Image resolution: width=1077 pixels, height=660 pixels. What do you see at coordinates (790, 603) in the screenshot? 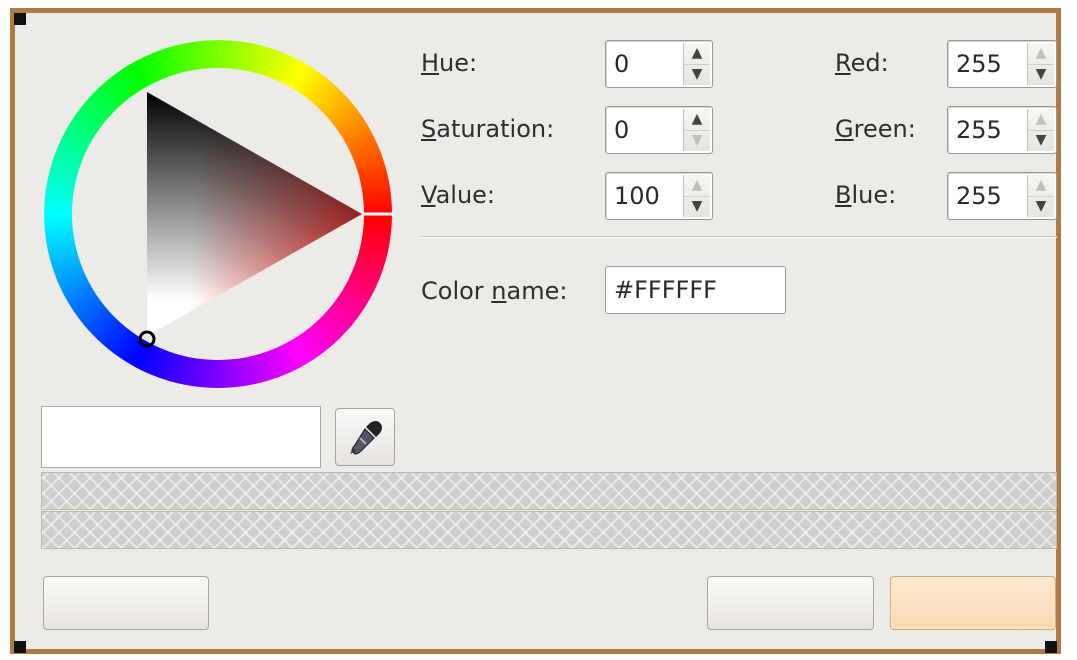
I see `cancel-button` at bounding box center [790, 603].